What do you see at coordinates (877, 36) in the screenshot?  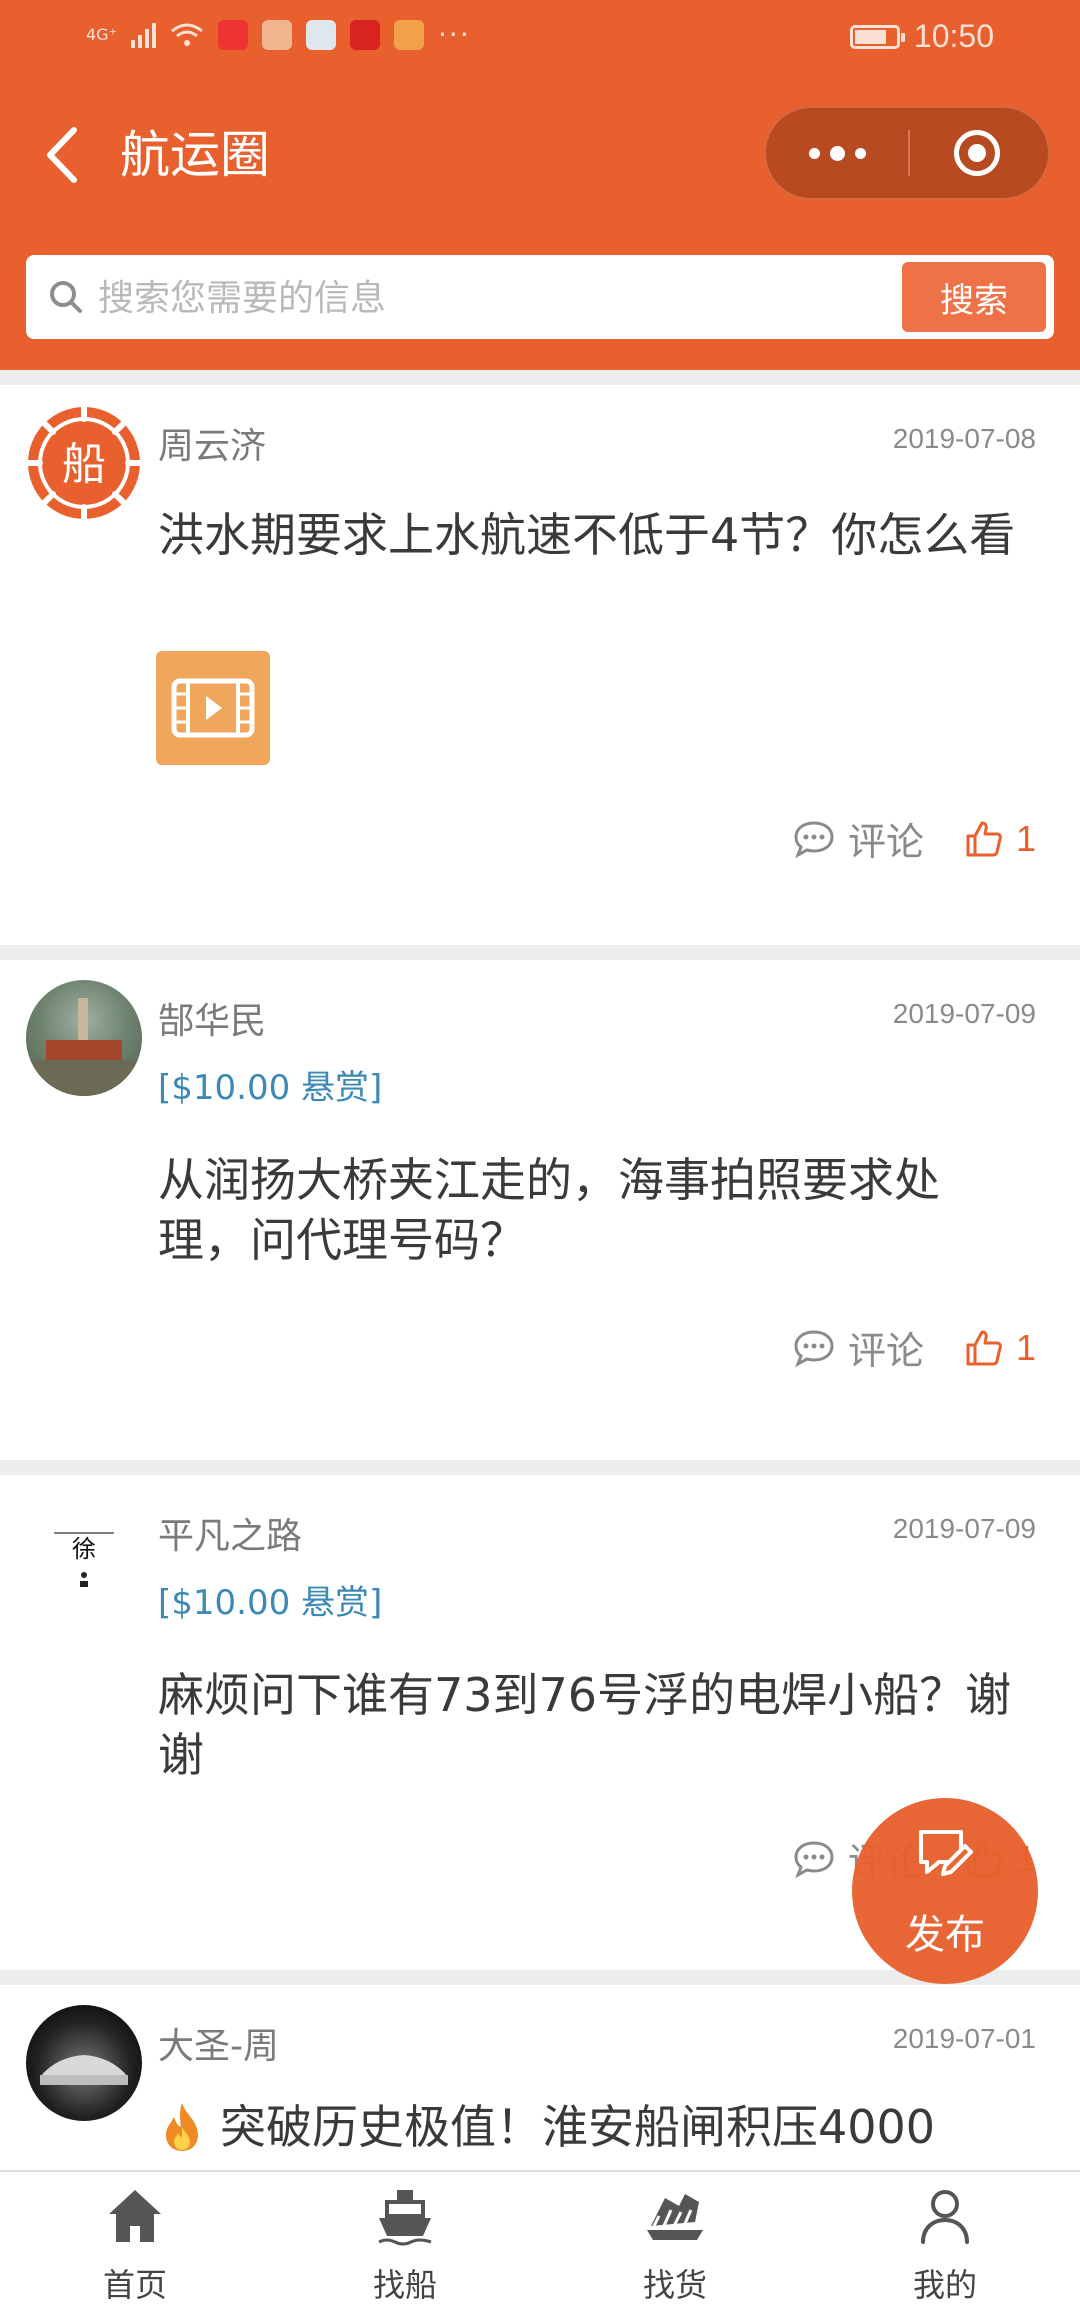 I see `battery-icon` at bounding box center [877, 36].